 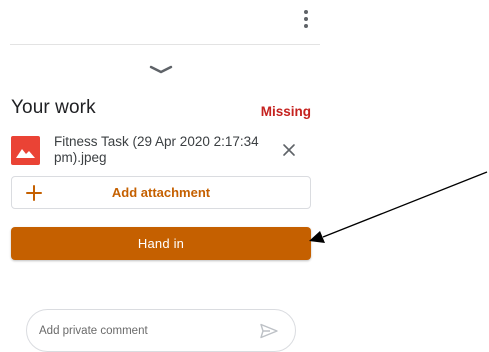 What do you see at coordinates (289, 150) in the screenshot?
I see `close-icon` at bounding box center [289, 150].